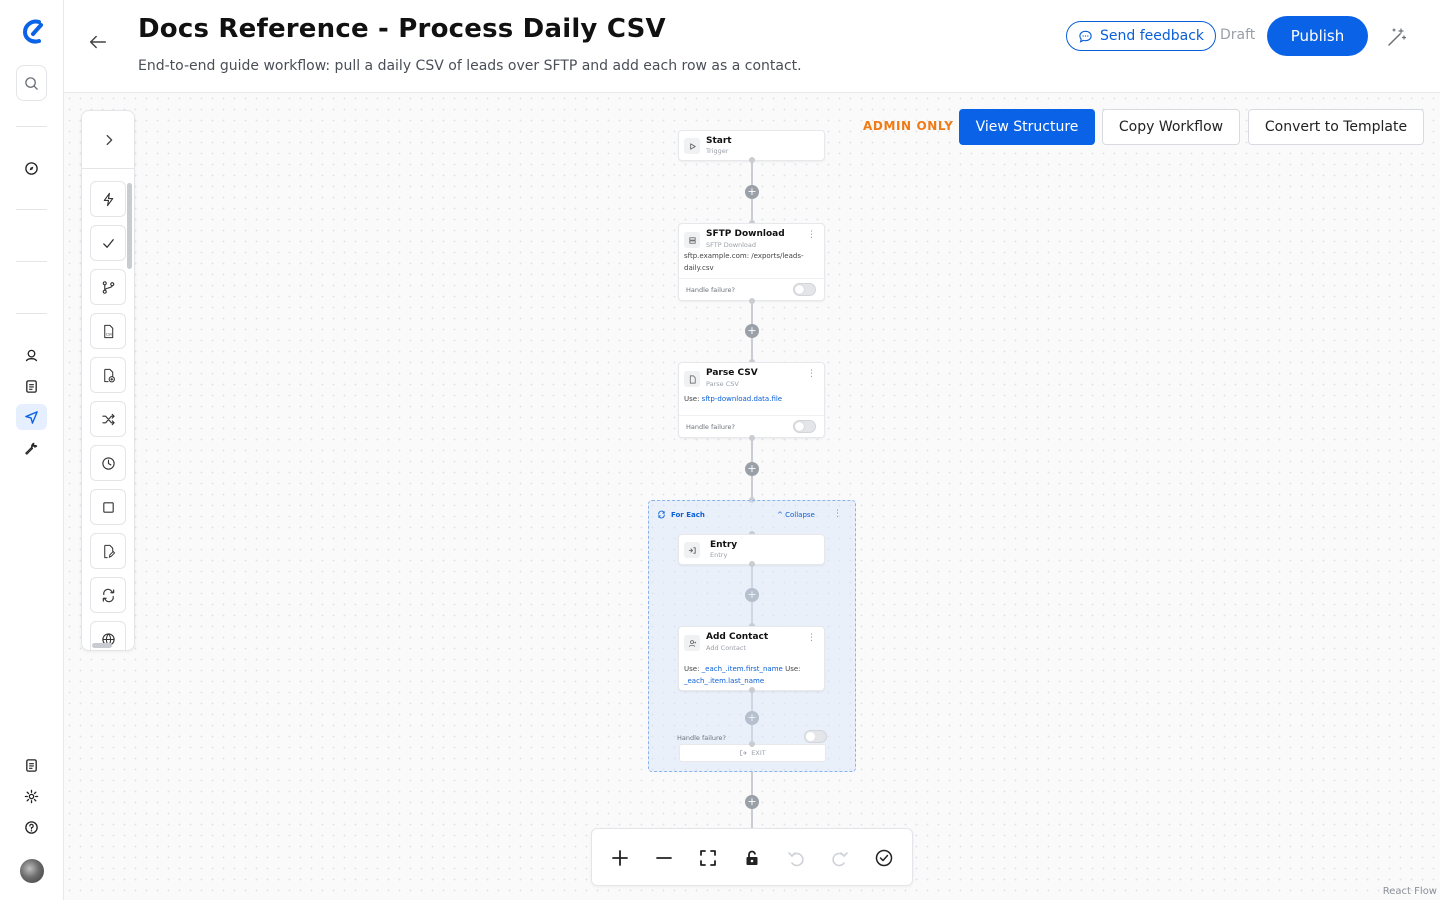  I want to click on avatar, so click(32, 871).